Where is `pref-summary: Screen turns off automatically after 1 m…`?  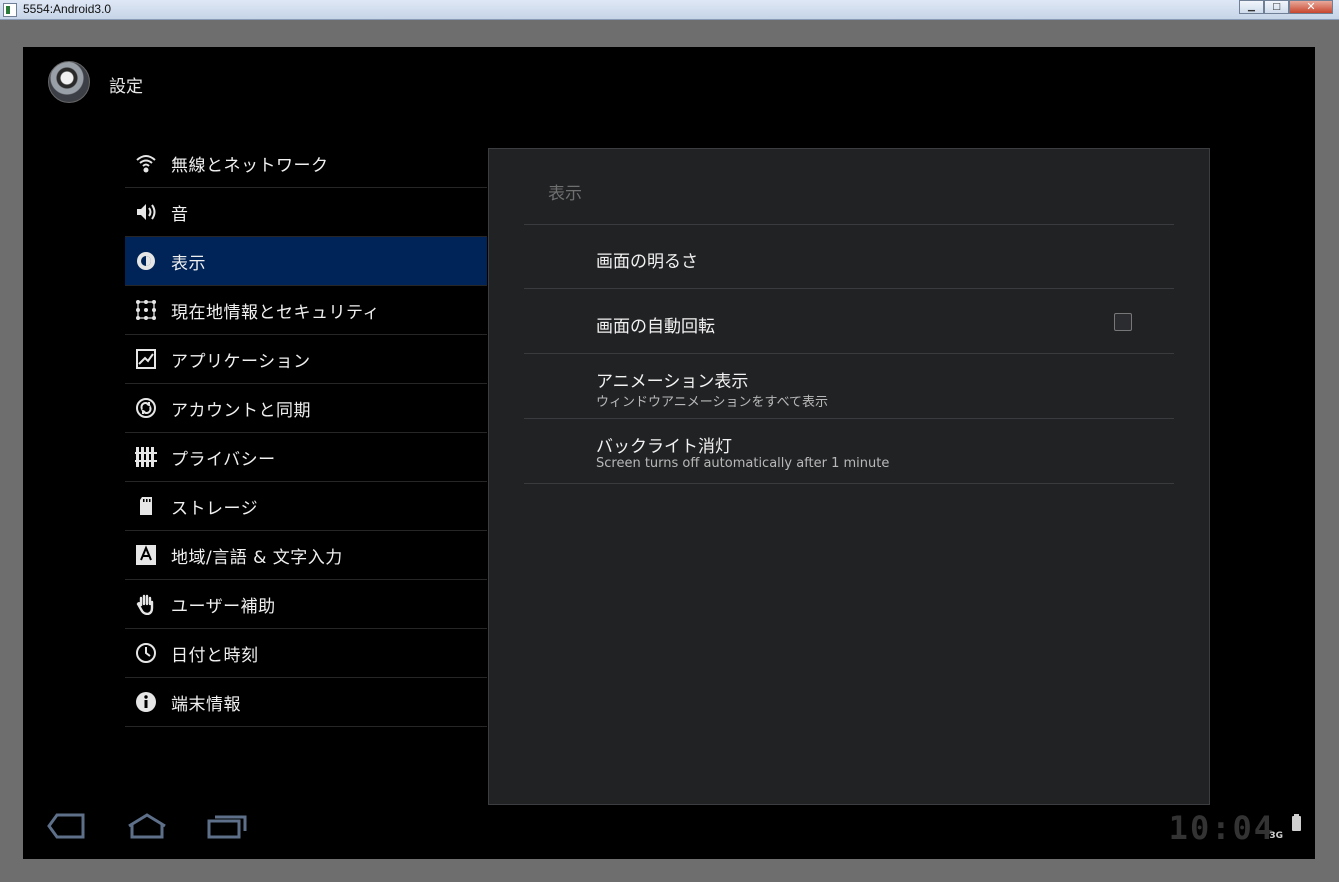 pref-summary: Screen turns off automatically after 1 m… is located at coordinates (743, 463).